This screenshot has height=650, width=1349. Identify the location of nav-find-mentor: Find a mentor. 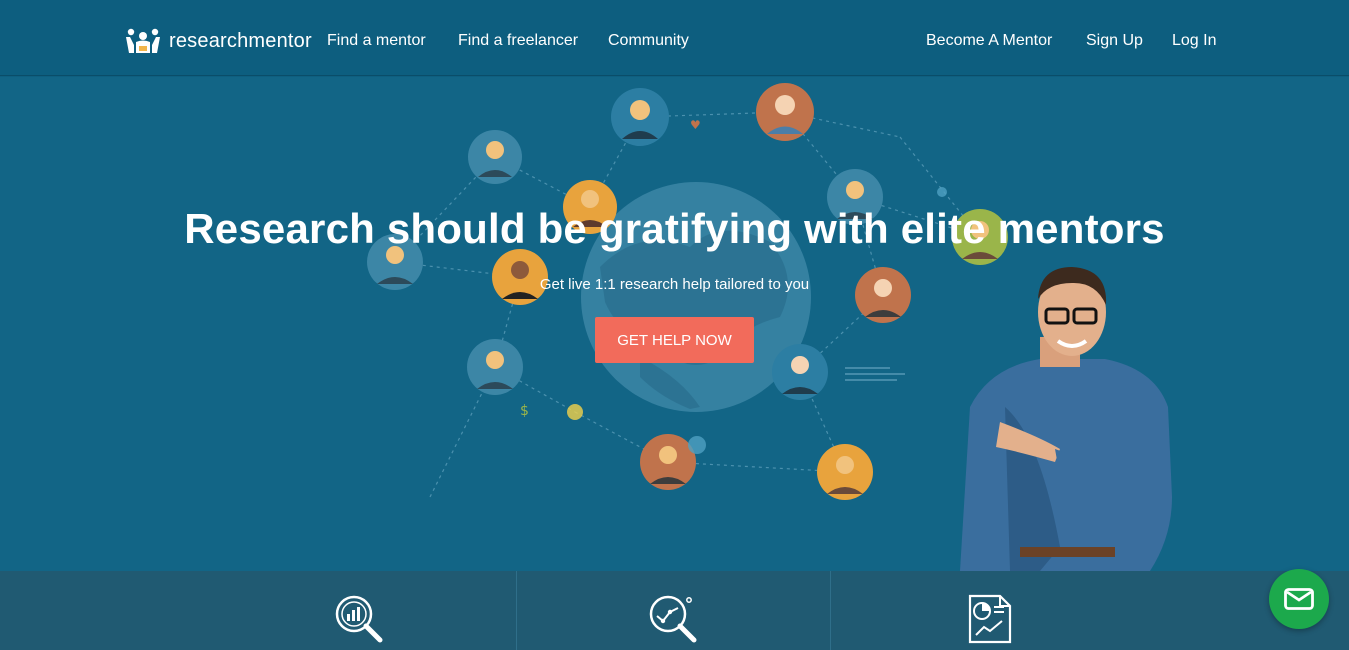
(376, 41).